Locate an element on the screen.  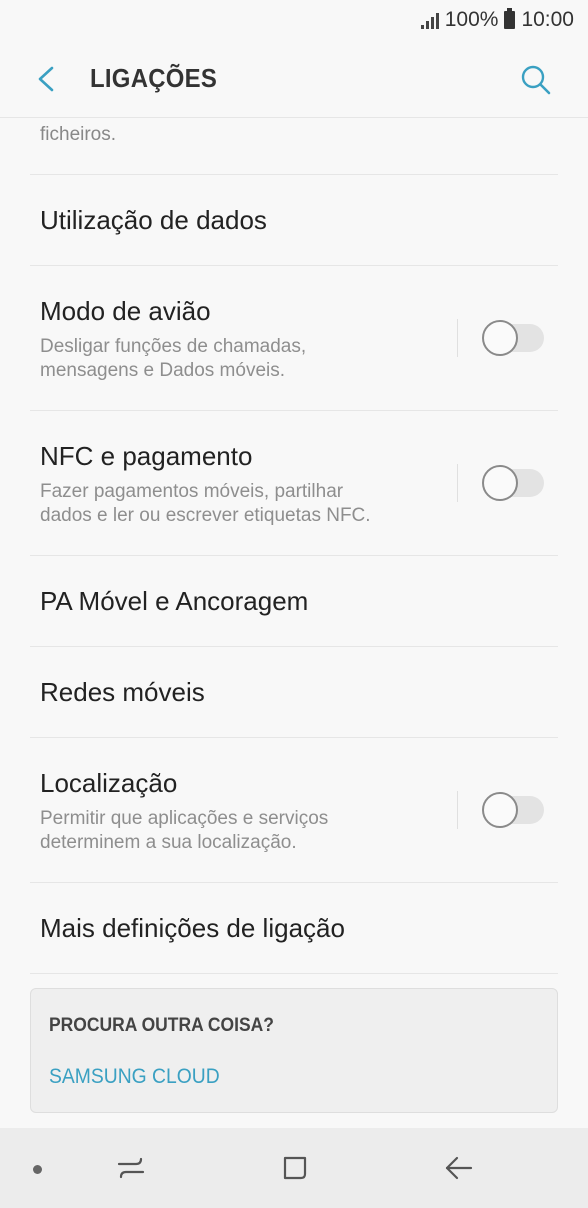
list-item-partial: ficheiros. is located at coordinates (294, 146).